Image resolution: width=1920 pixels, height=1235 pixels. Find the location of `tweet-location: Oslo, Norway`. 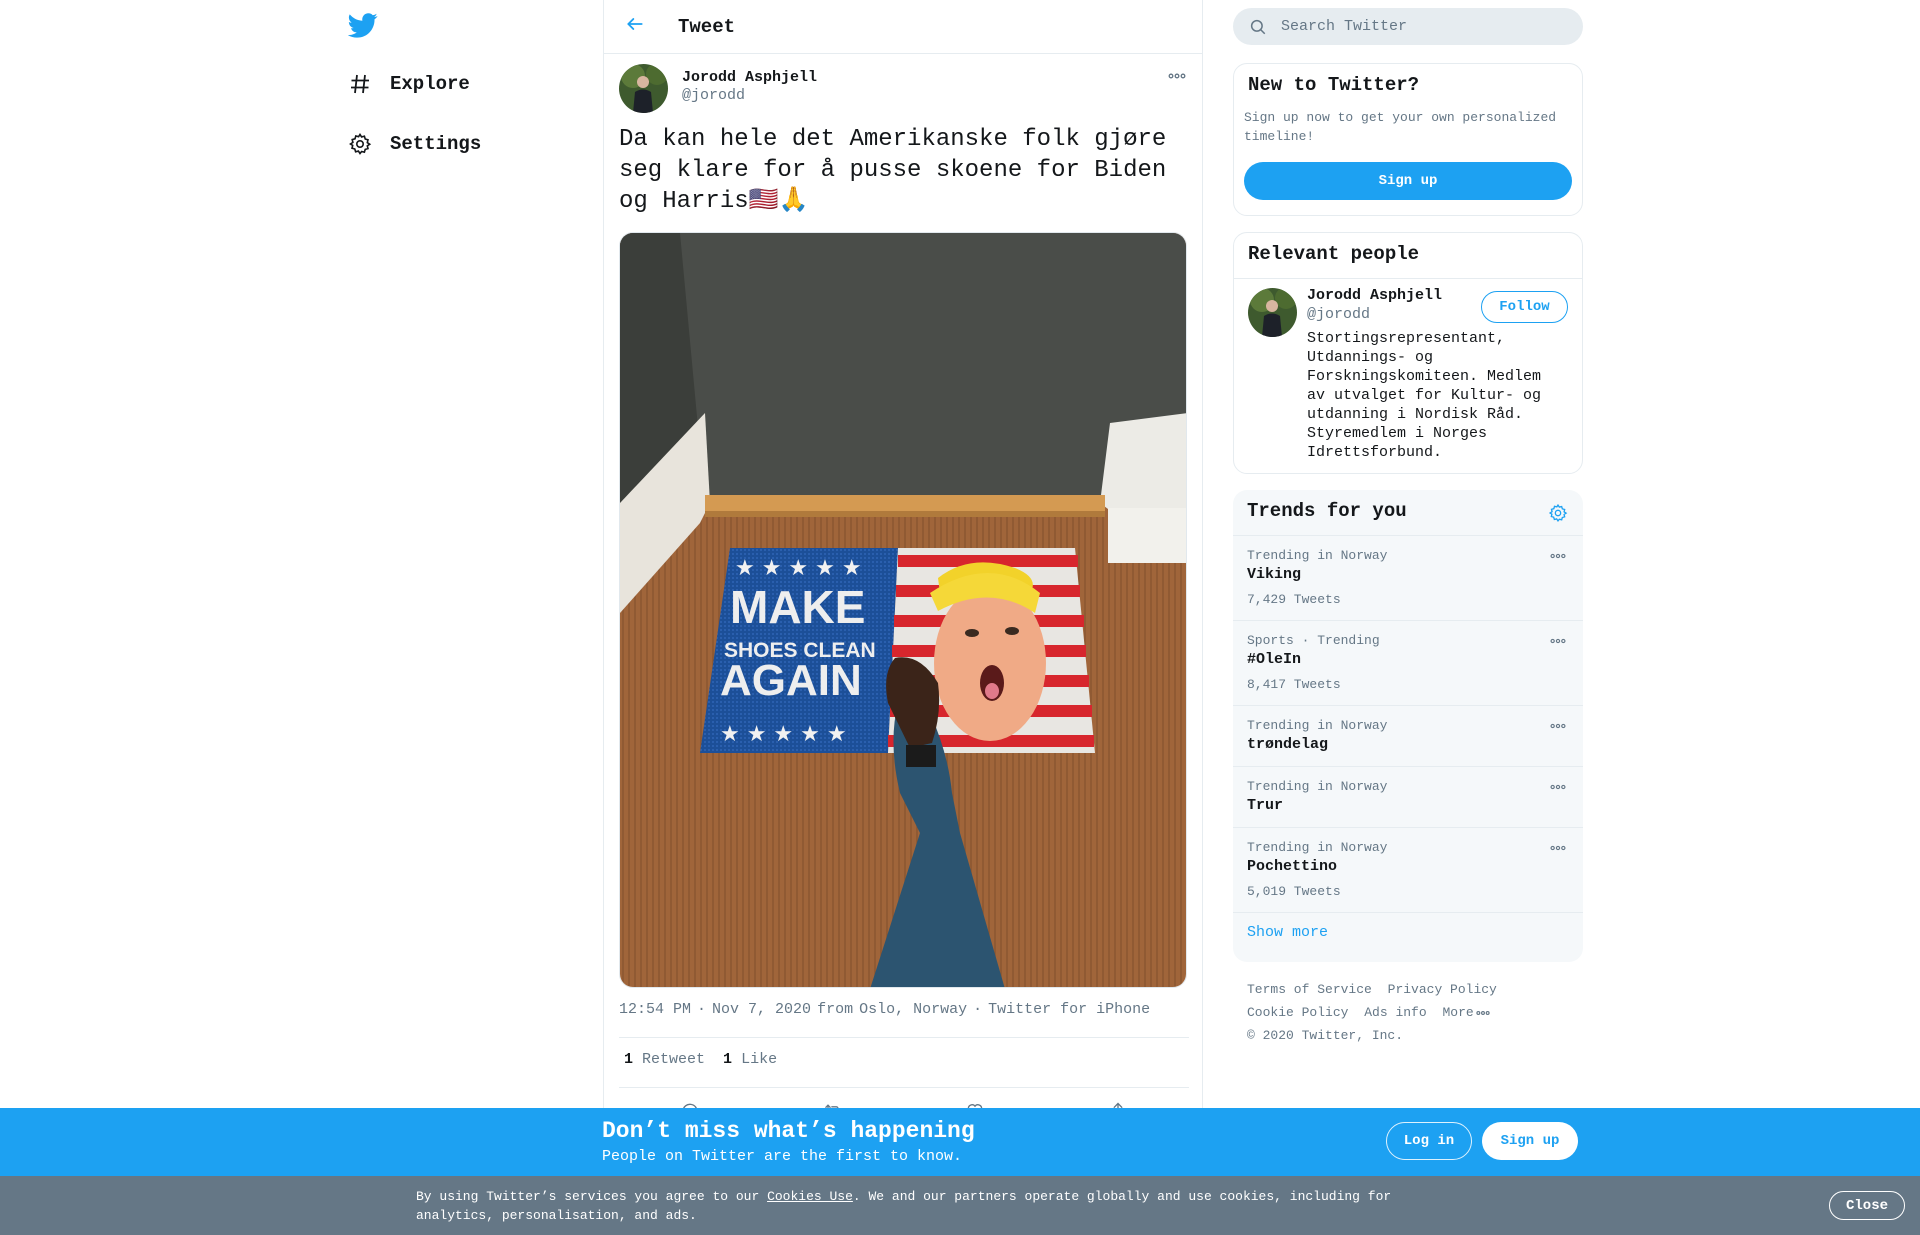

tweet-location: Oslo, Norway is located at coordinates (913, 1009).